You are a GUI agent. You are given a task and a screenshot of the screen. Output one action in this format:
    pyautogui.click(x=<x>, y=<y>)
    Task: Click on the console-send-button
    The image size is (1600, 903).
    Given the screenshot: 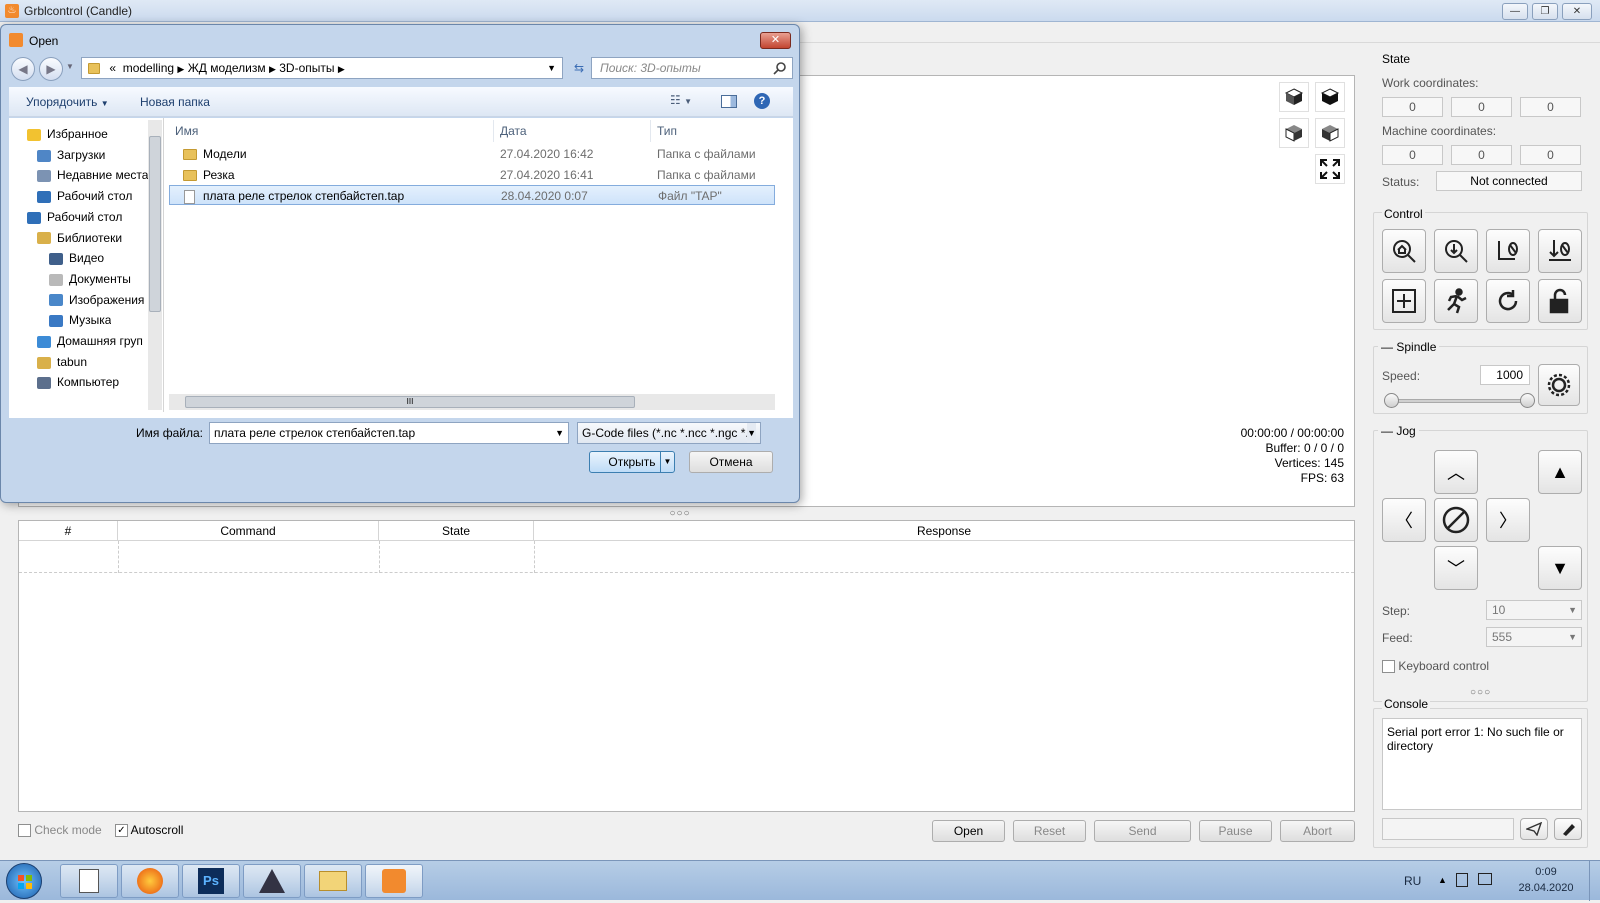 What is the action you would take?
    pyautogui.click(x=1534, y=829)
    